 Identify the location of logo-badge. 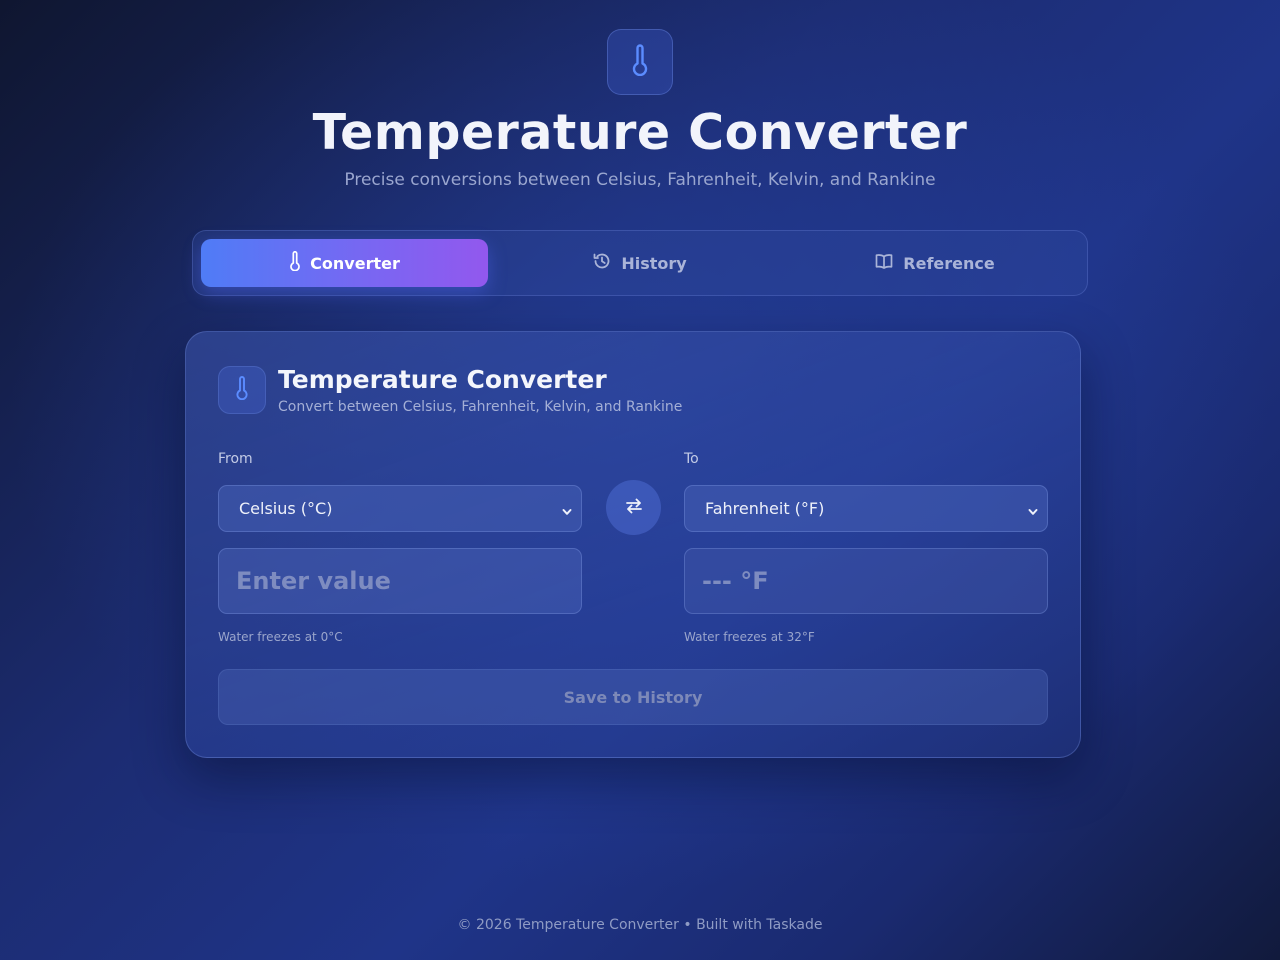
(640, 62).